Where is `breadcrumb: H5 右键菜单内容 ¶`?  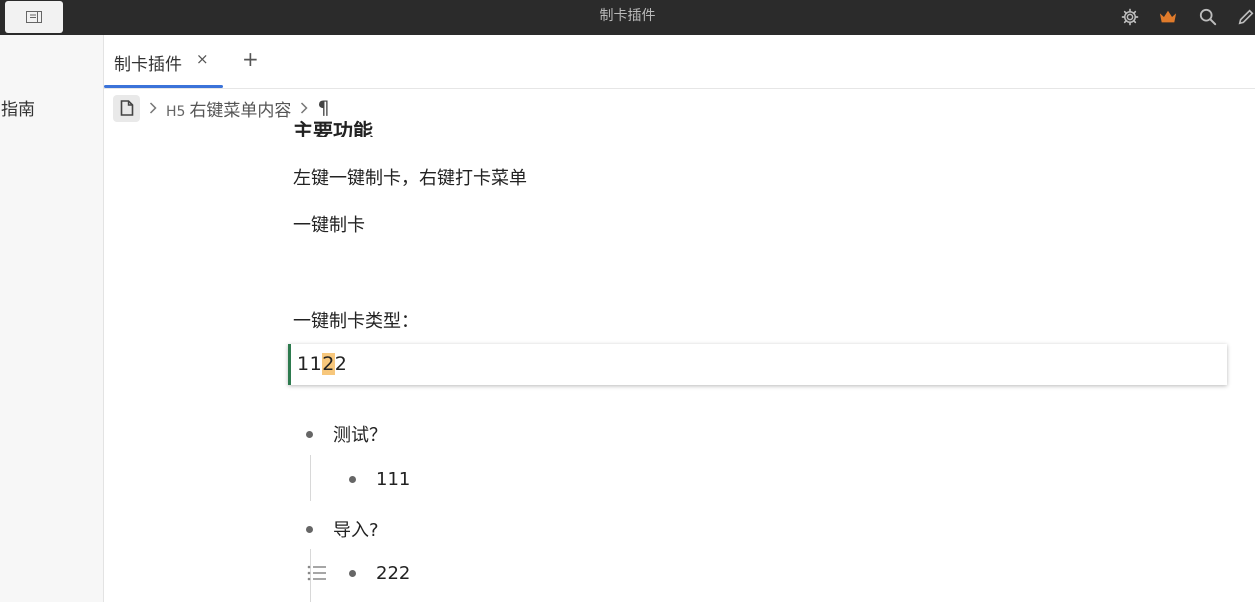
breadcrumb: H5 右键菜单内容 ¶ is located at coordinates (221, 108).